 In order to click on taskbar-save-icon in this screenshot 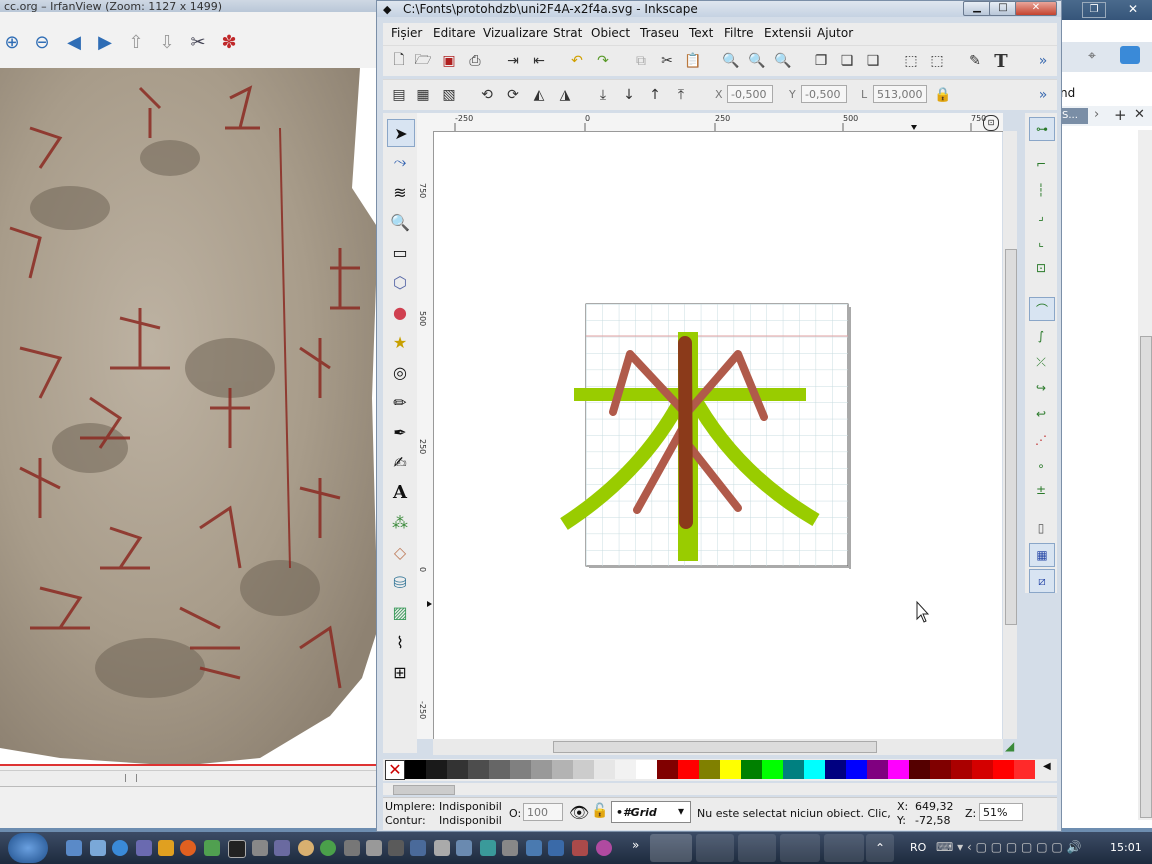, I will do `click(144, 848)`.